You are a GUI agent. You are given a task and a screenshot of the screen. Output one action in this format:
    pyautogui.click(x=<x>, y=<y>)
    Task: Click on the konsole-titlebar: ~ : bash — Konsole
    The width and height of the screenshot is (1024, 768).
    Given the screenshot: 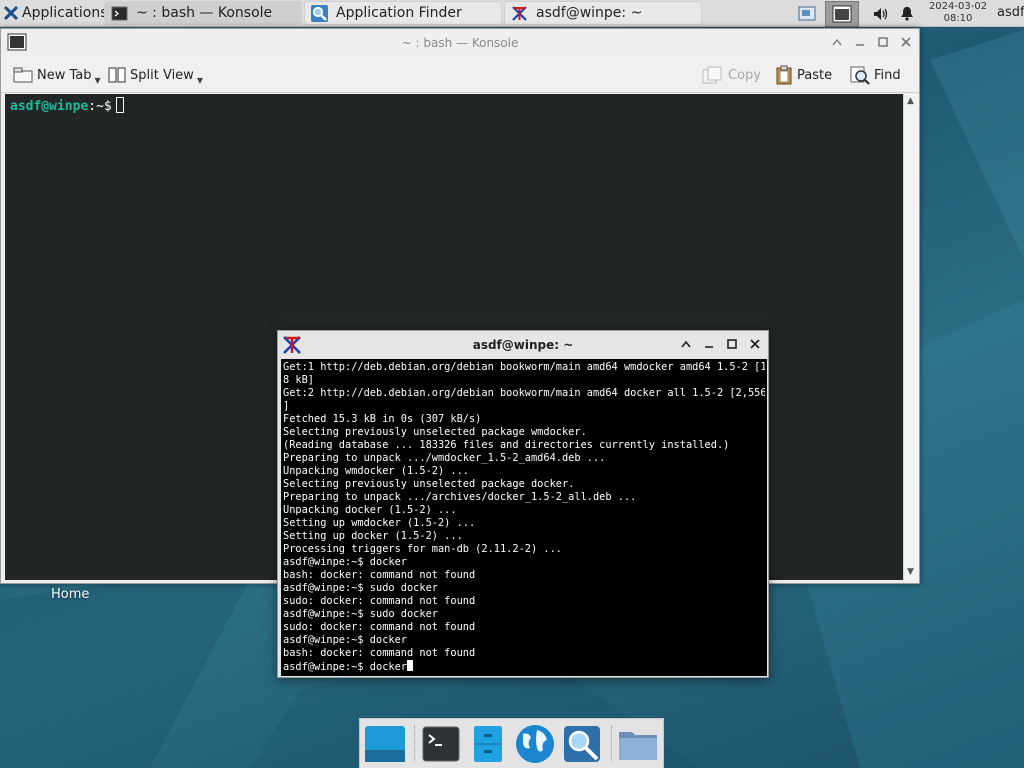 What is the action you would take?
    pyautogui.click(x=460, y=43)
    